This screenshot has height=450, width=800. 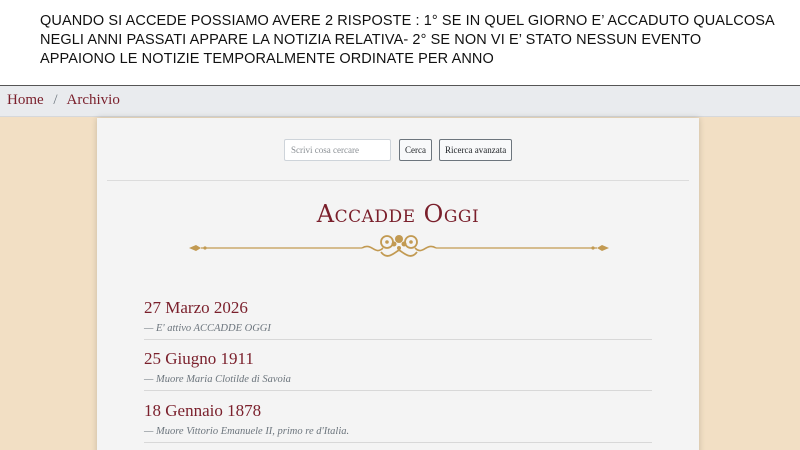 What do you see at coordinates (337, 150) in the screenshot?
I see `search-input` at bounding box center [337, 150].